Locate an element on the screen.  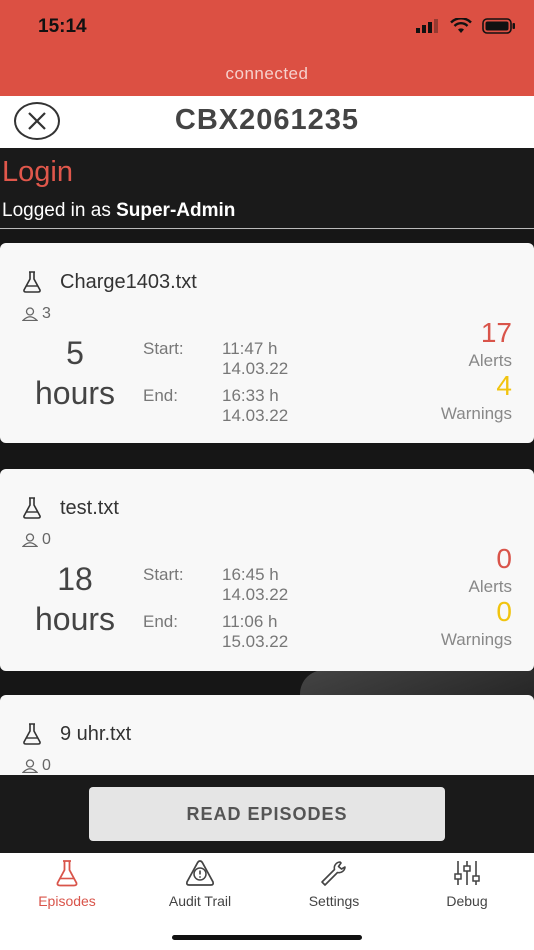
home-indicator is located at coordinates (267, 937).